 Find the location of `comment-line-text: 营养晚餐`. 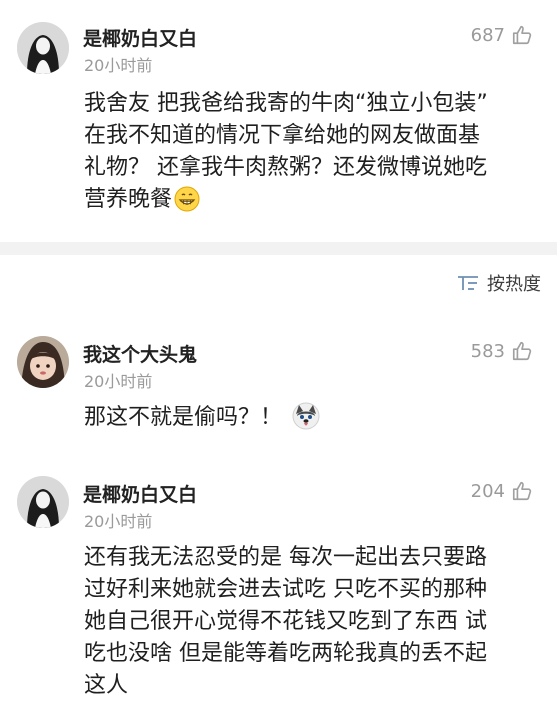

comment-line-text: 营养晚餐 is located at coordinates (128, 199).